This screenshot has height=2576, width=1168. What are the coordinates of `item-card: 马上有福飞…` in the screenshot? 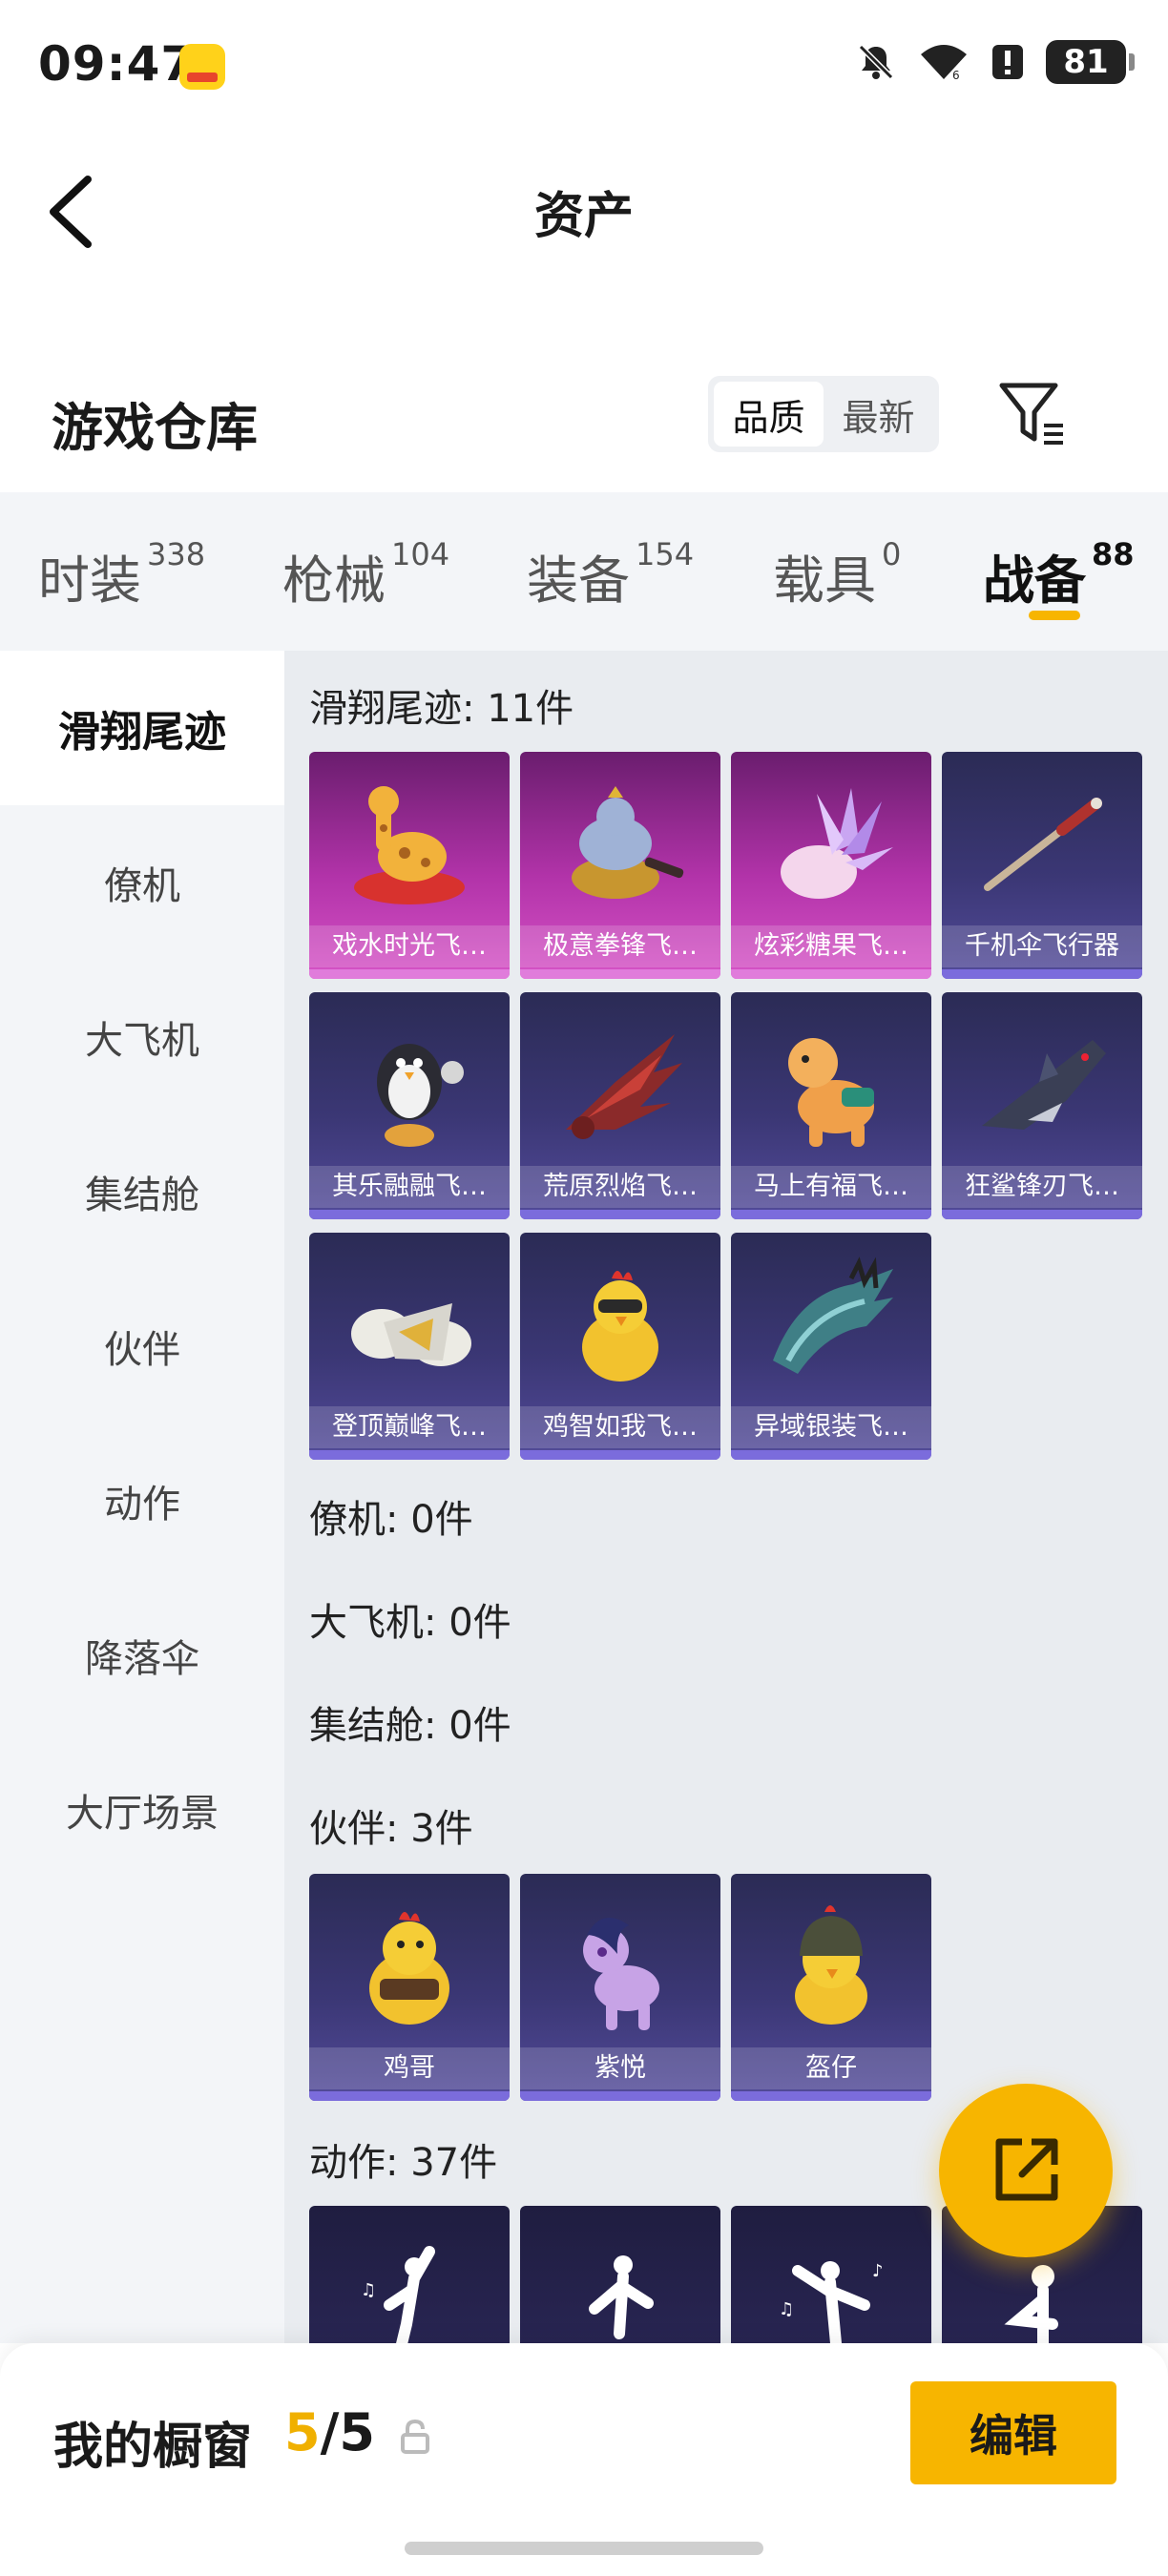 It's located at (831, 1105).